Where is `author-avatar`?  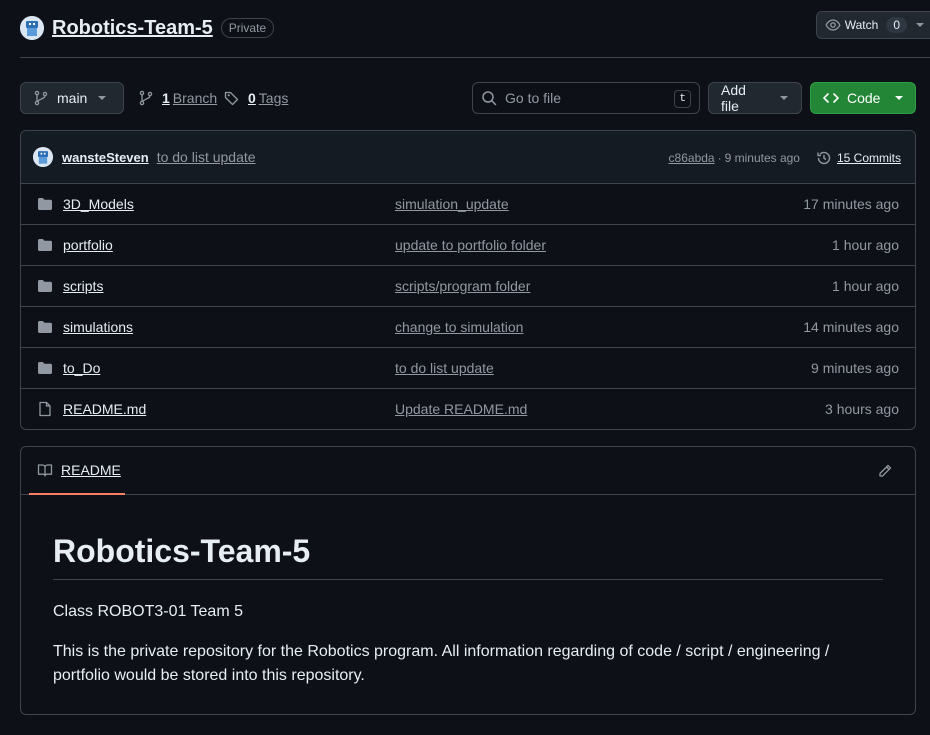 author-avatar is located at coordinates (43, 157).